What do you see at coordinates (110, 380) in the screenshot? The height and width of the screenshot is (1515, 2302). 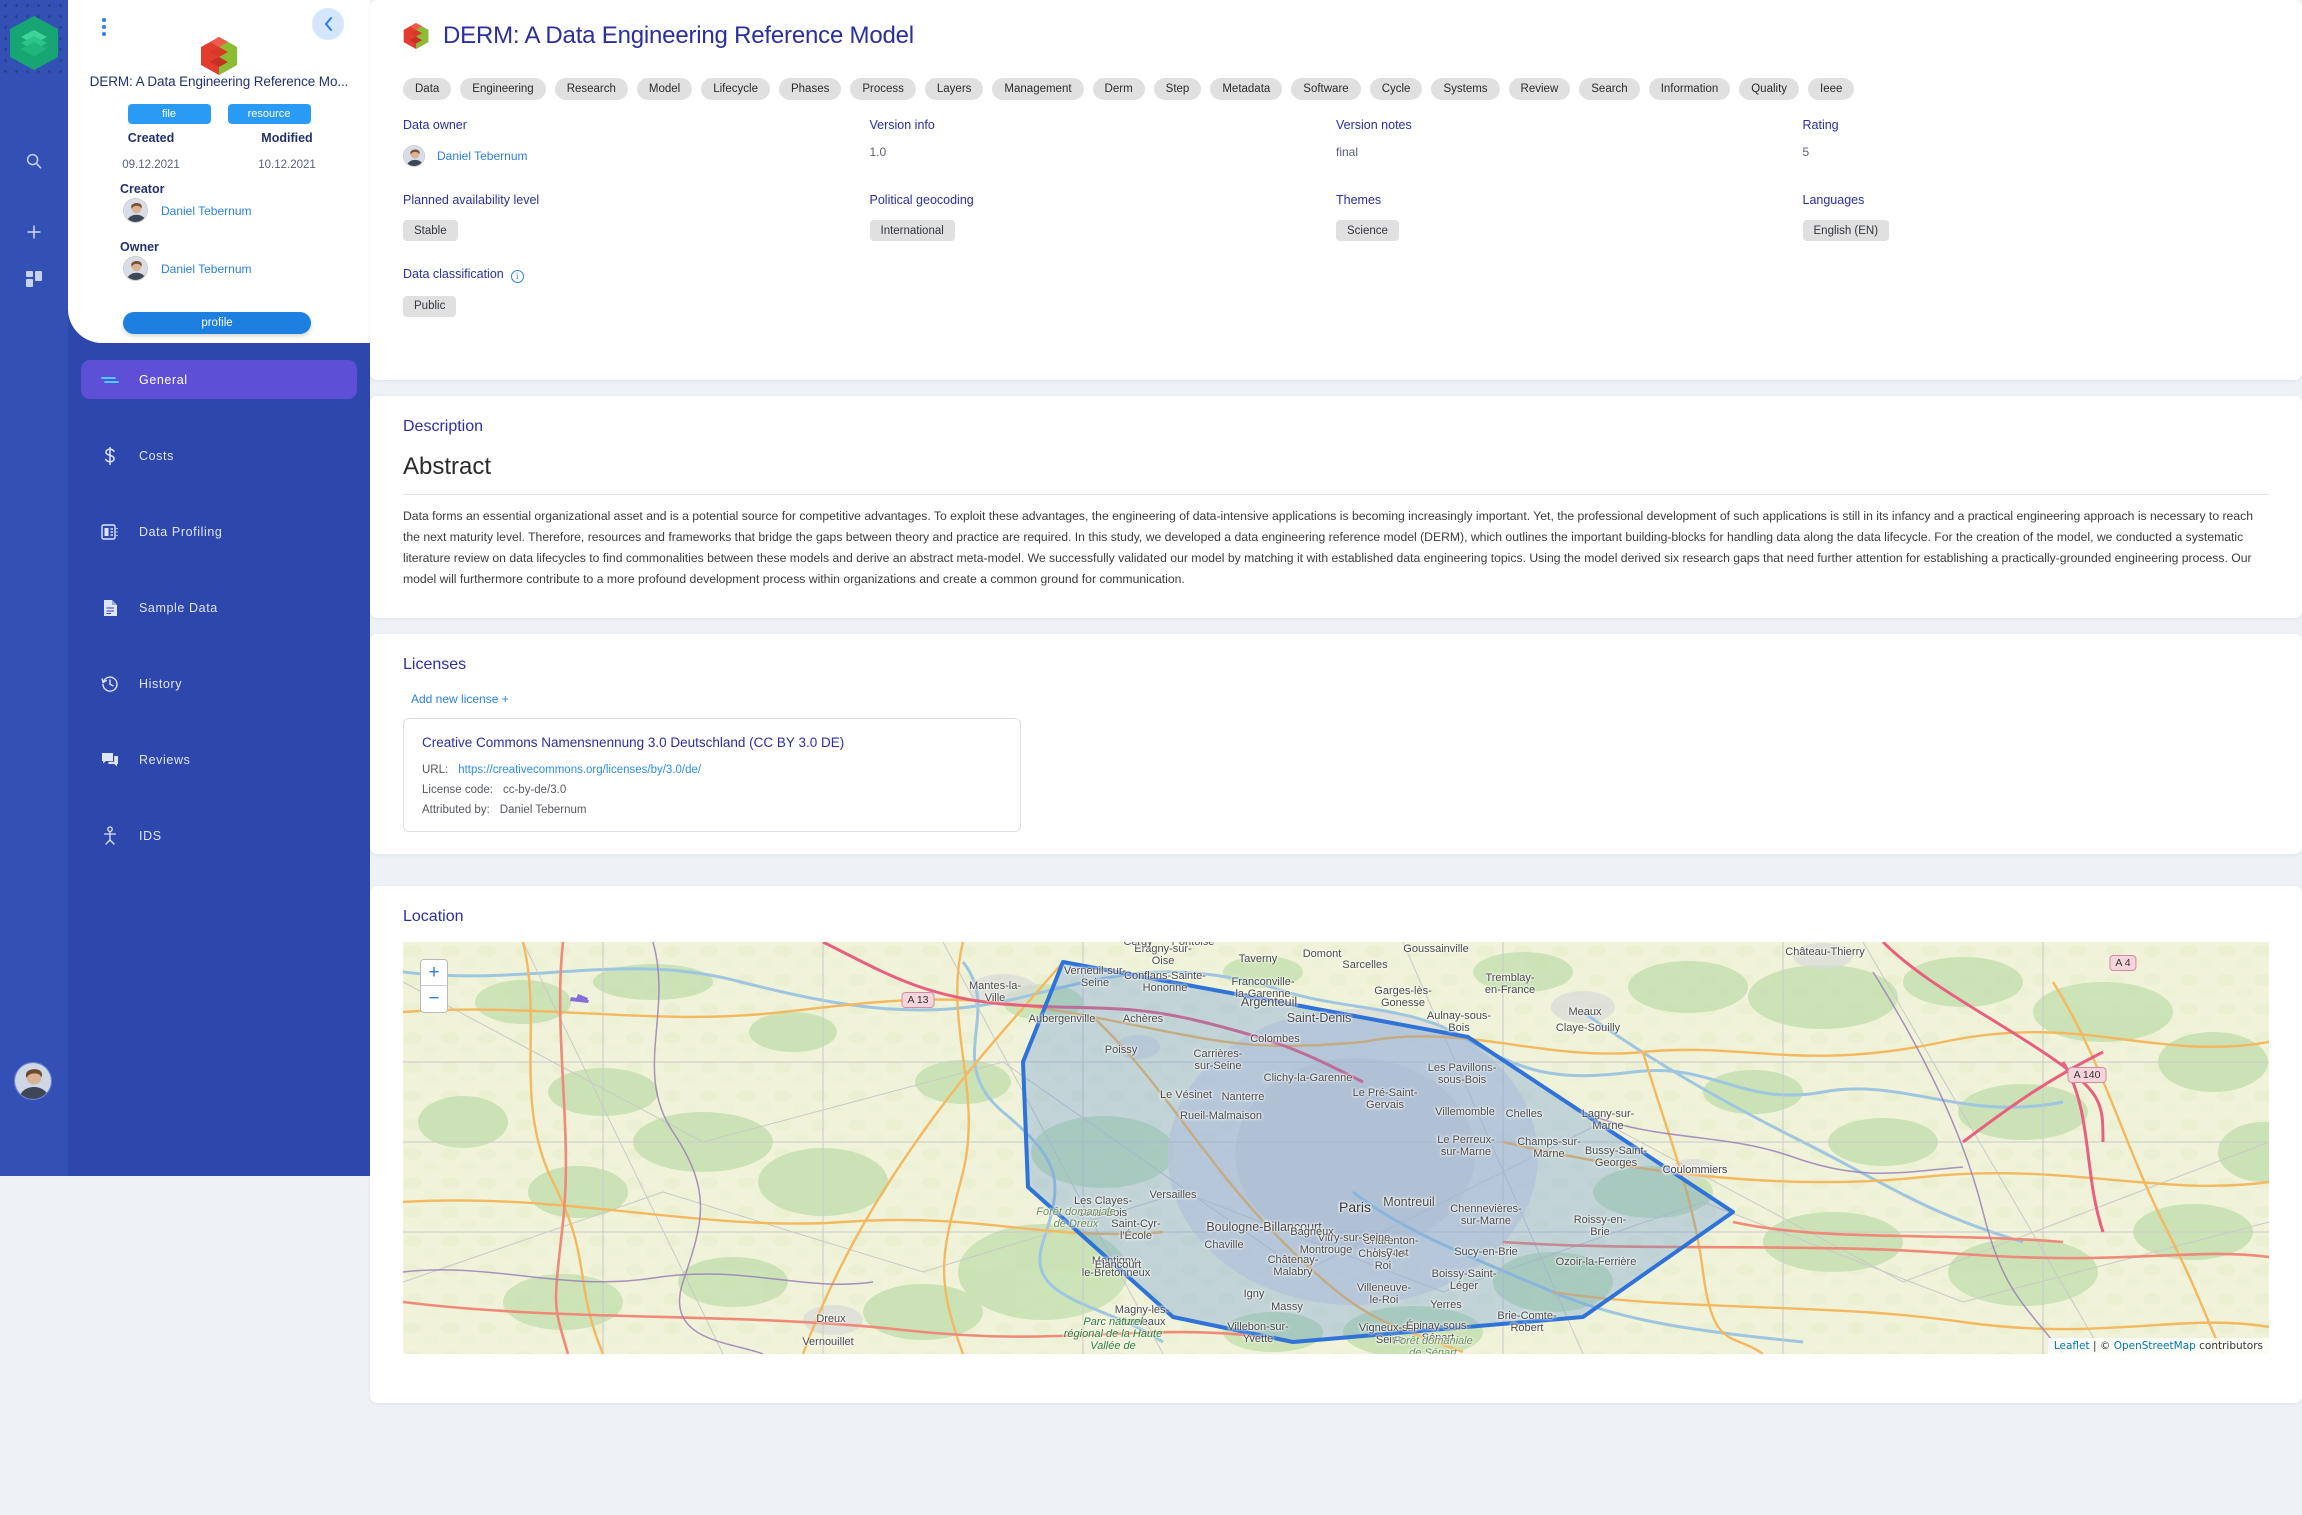 I see `menu-lines-icon` at bounding box center [110, 380].